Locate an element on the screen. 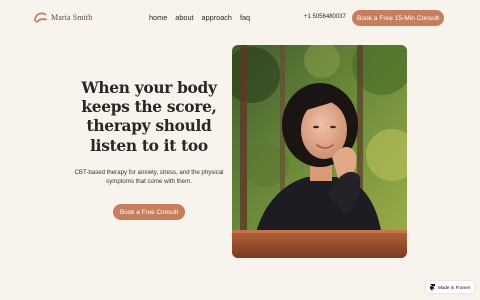  logo-icon is located at coordinates (40, 17).